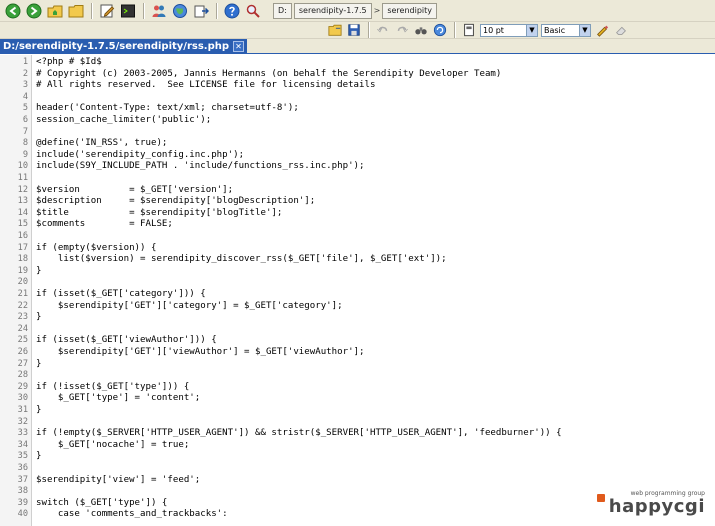 Image resolution: width=715 pixels, height=526 pixels. I want to click on code-line: 27}, so click(366, 365).